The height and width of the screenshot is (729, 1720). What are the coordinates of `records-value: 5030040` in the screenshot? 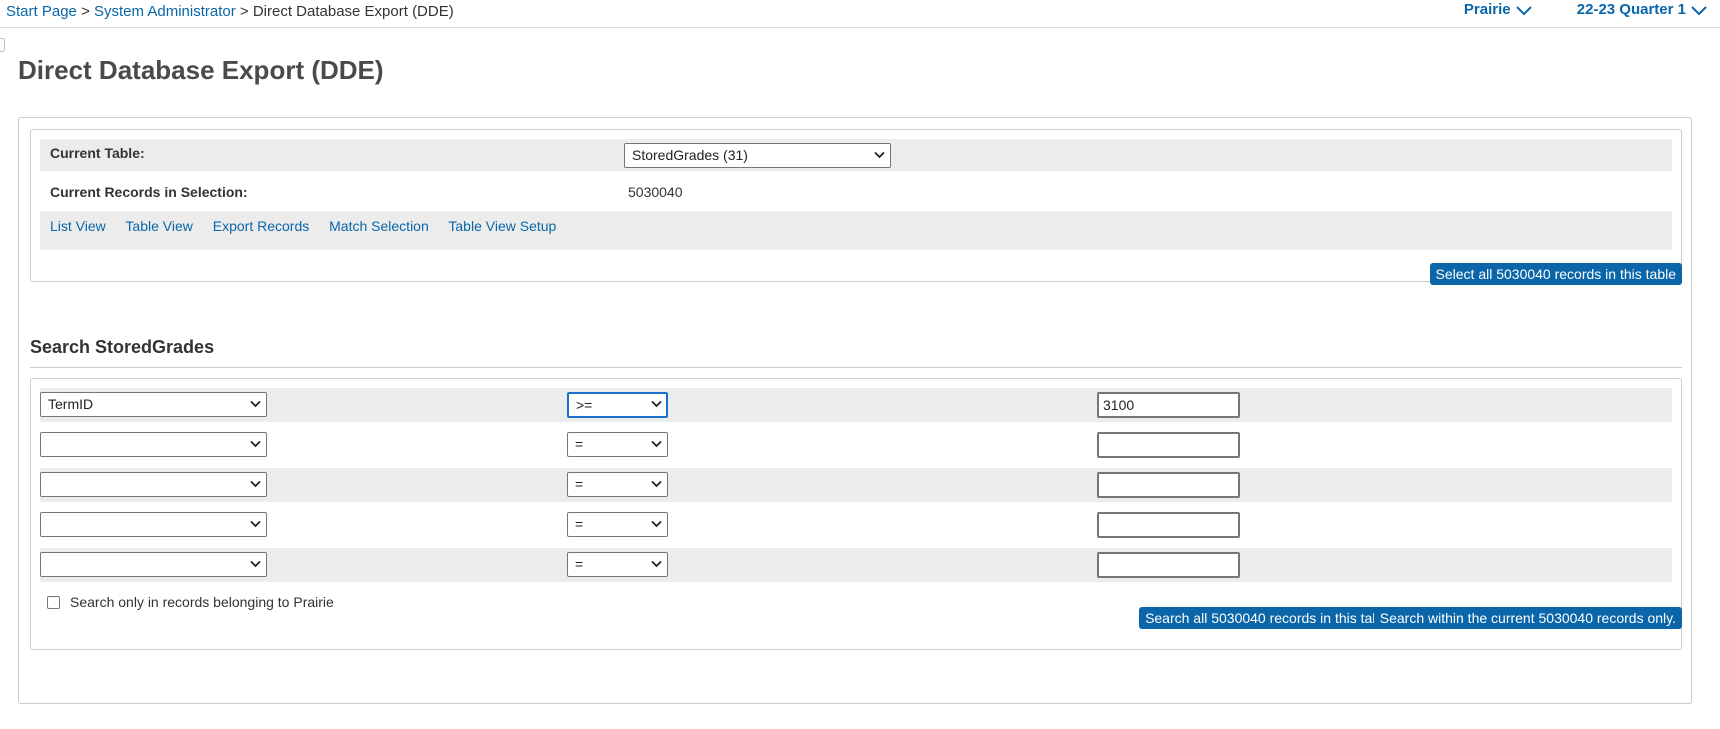 It's located at (655, 192).